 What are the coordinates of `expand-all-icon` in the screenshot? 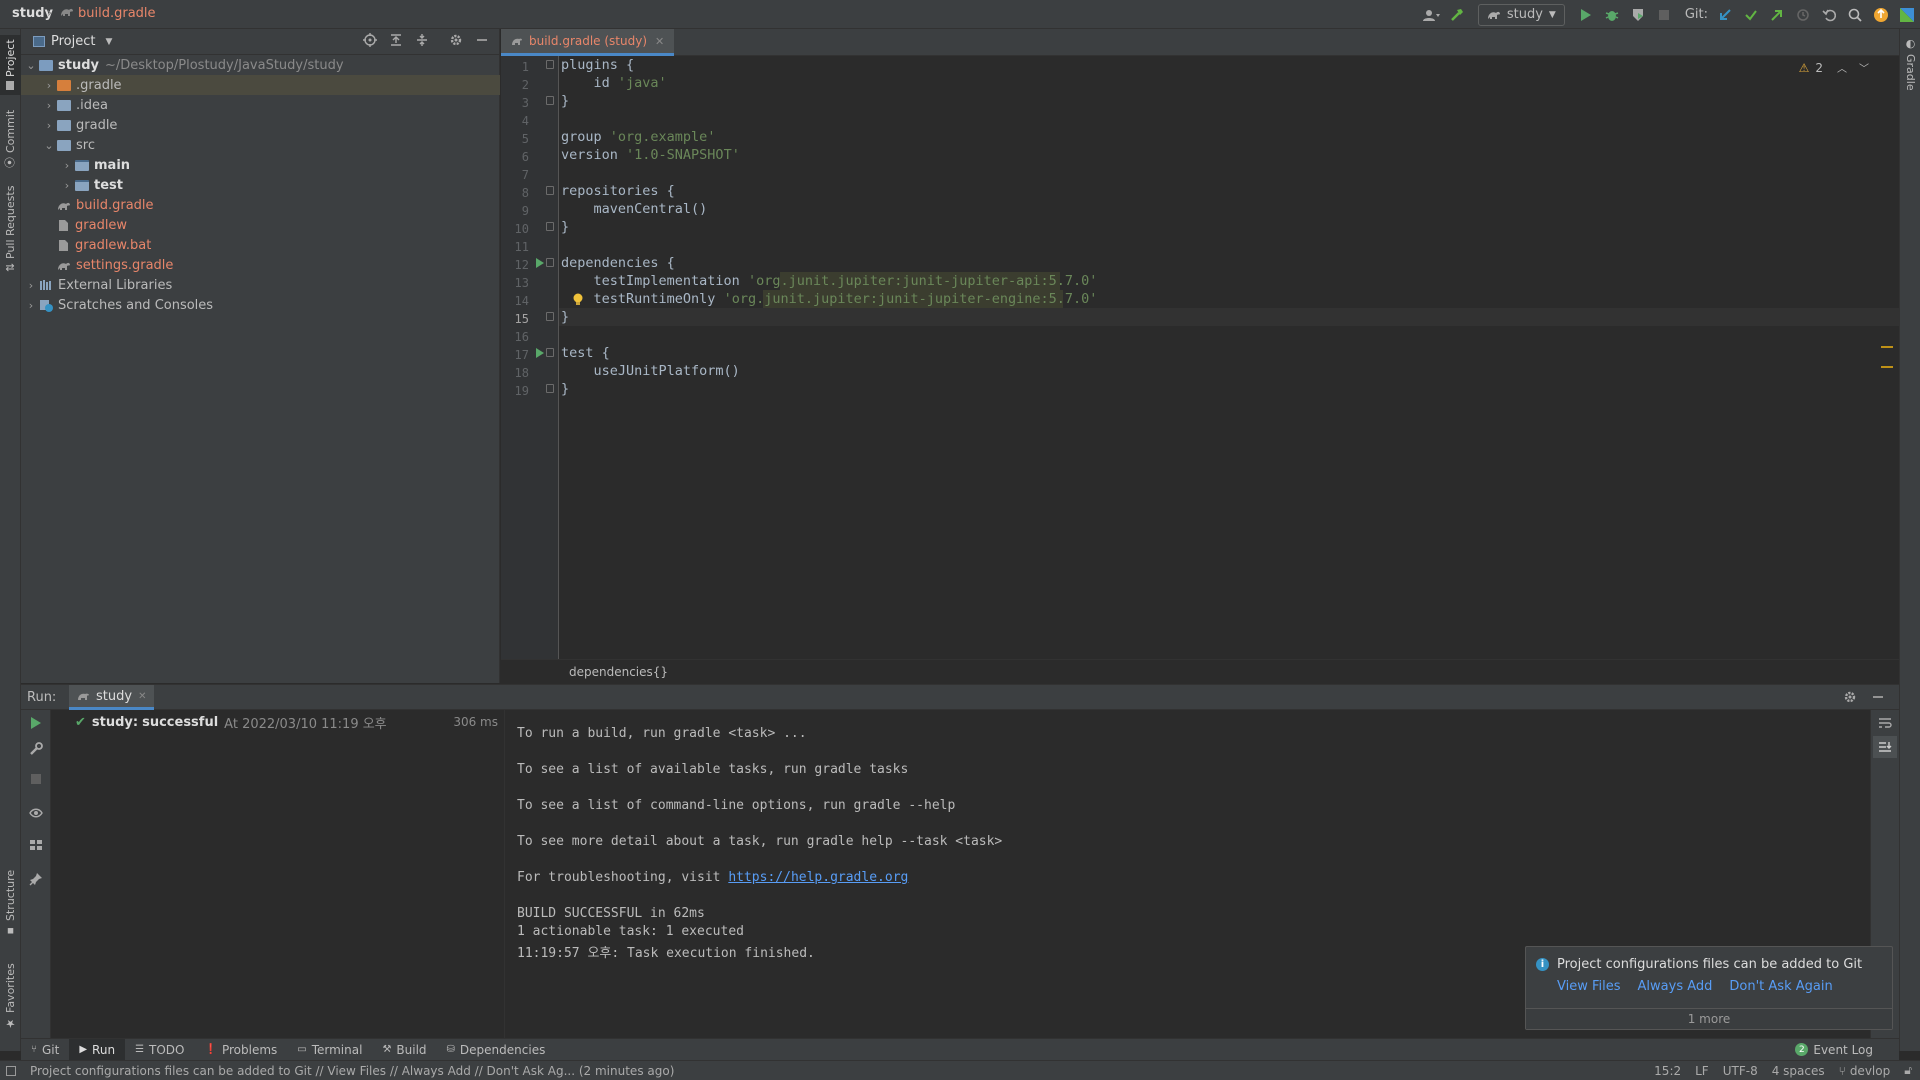 It's located at (396, 40).